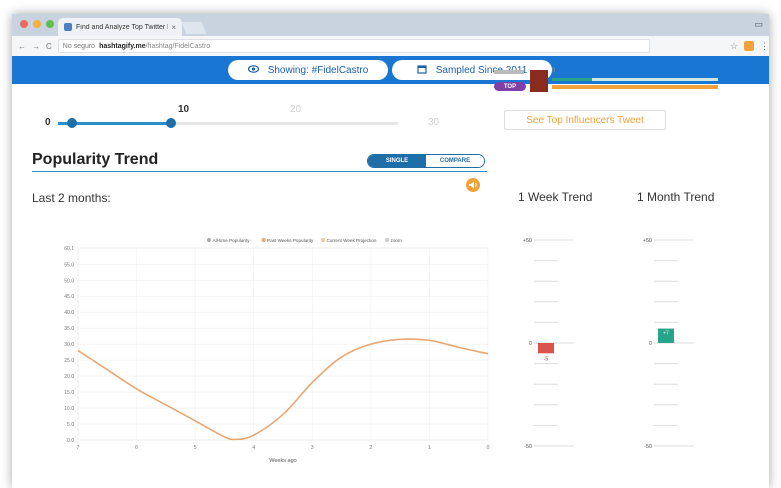 This screenshot has height=488, width=781. I want to click on title-underline, so click(259, 171).